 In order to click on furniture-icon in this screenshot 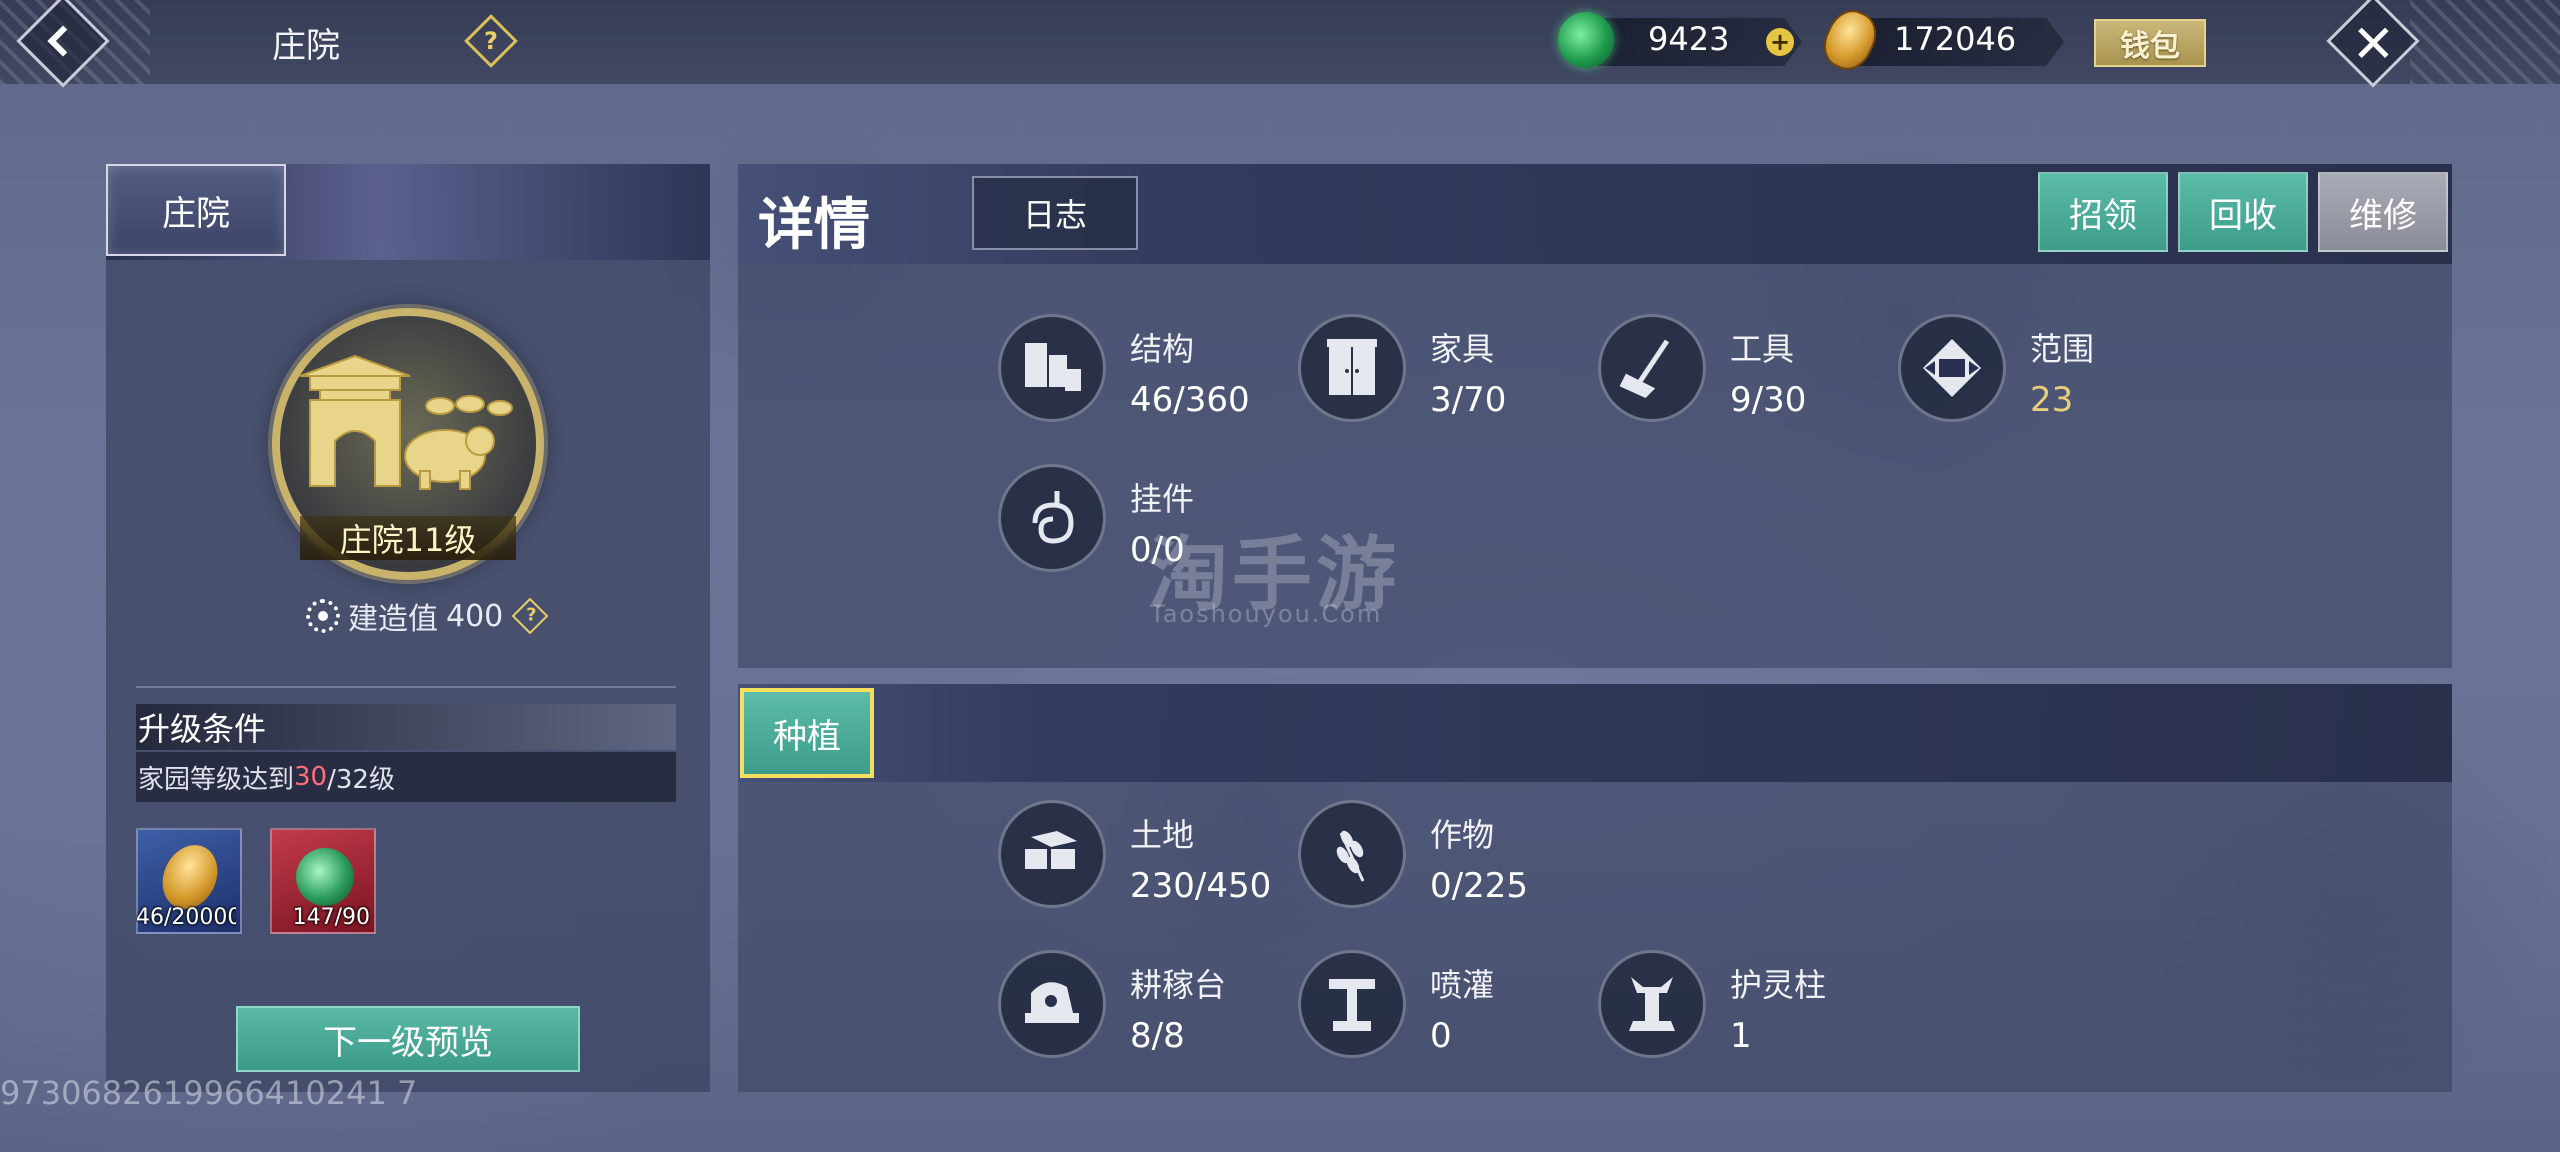, I will do `click(1352, 368)`.